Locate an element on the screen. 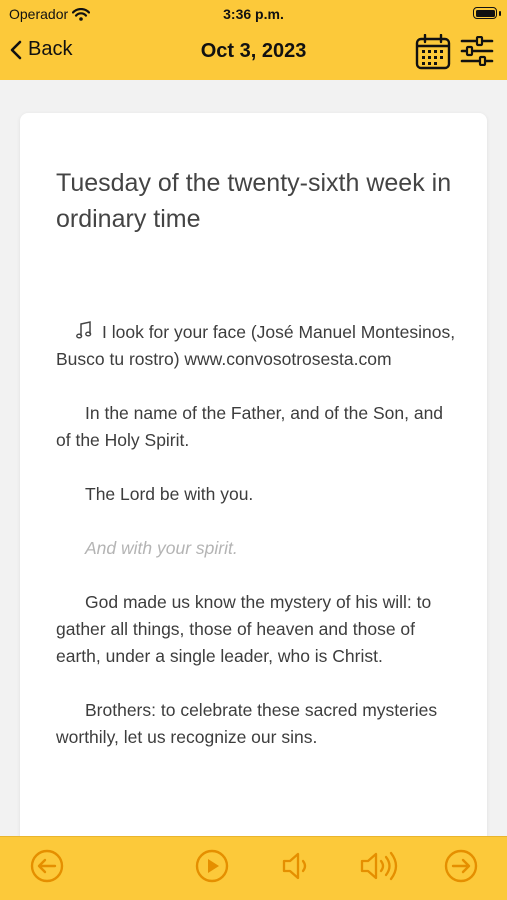 The height and width of the screenshot is (900, 507). top-bar: Operador 3:36 p.m. Back Oct 3, 2023 is located at coordinates (253, 40).